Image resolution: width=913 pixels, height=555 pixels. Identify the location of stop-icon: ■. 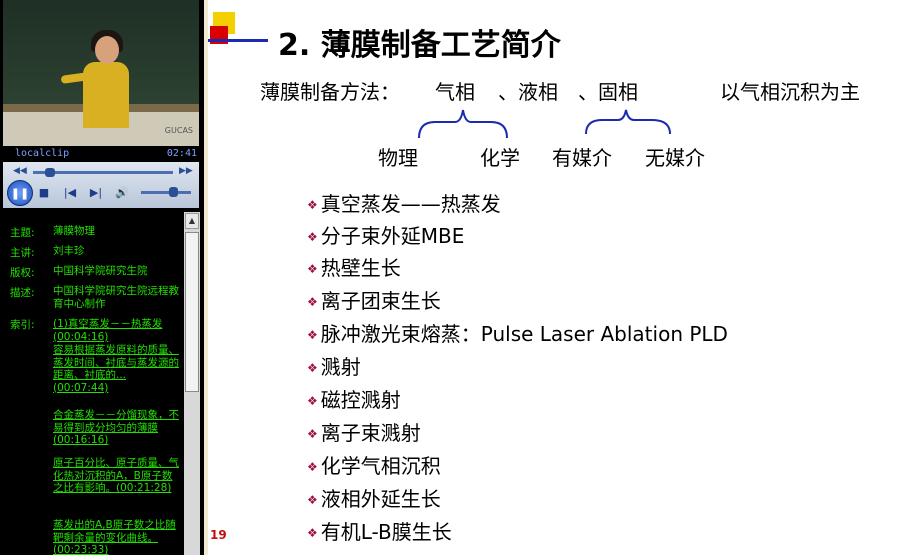
(44, 192).